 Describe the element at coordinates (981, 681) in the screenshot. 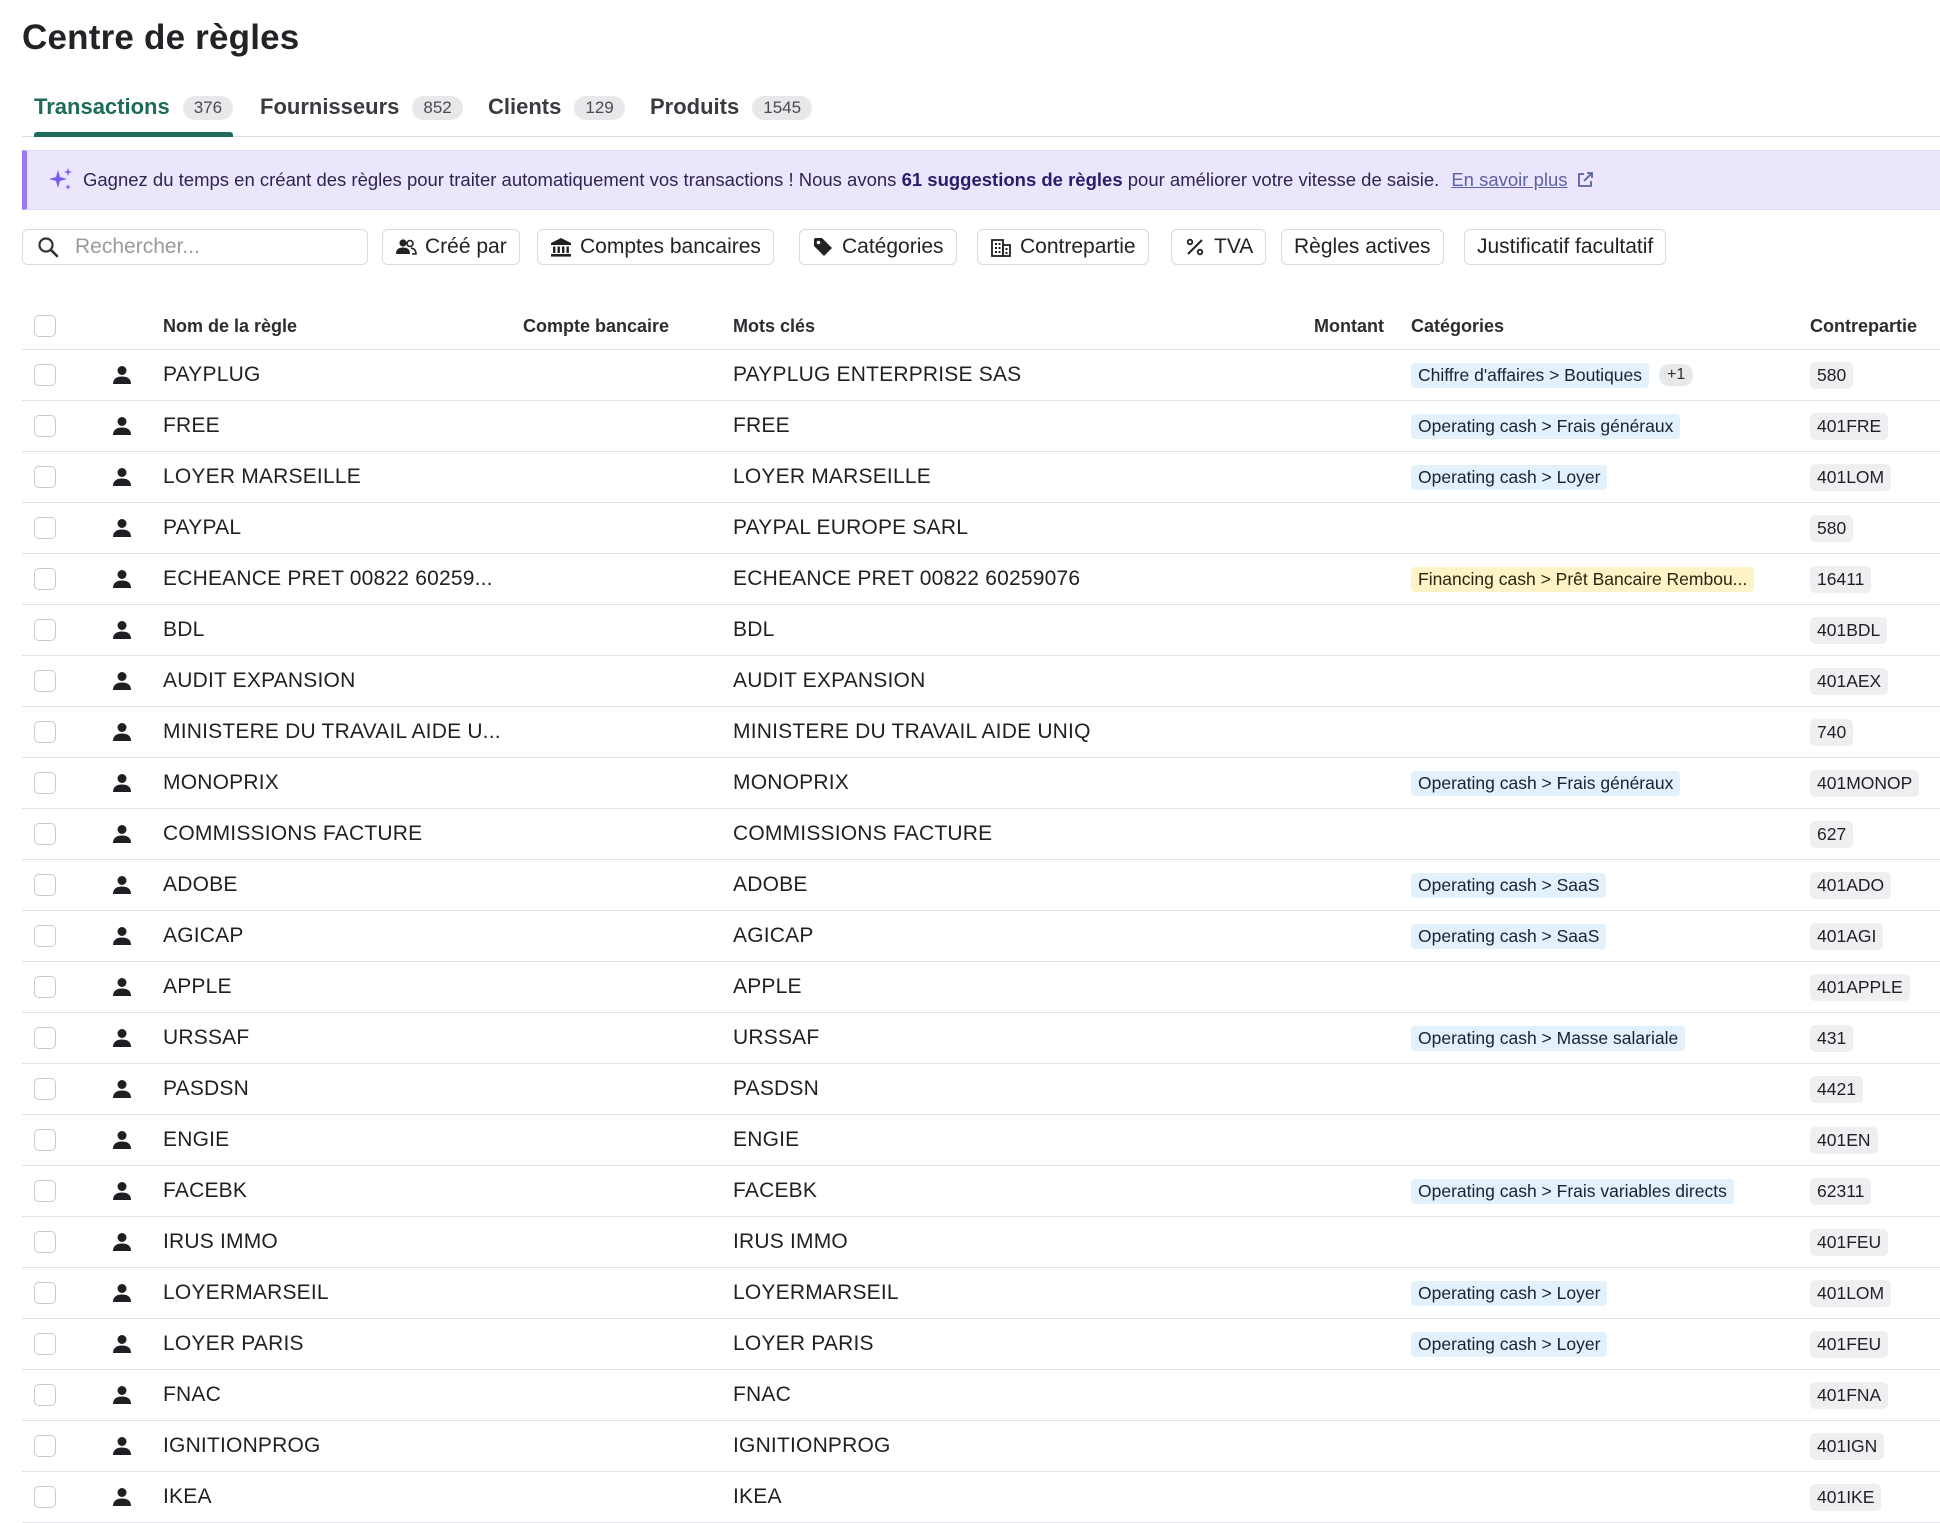

I see `table-row: AUDIT EXPANSION AUDIT EXPANSION 401AEX` at that location.